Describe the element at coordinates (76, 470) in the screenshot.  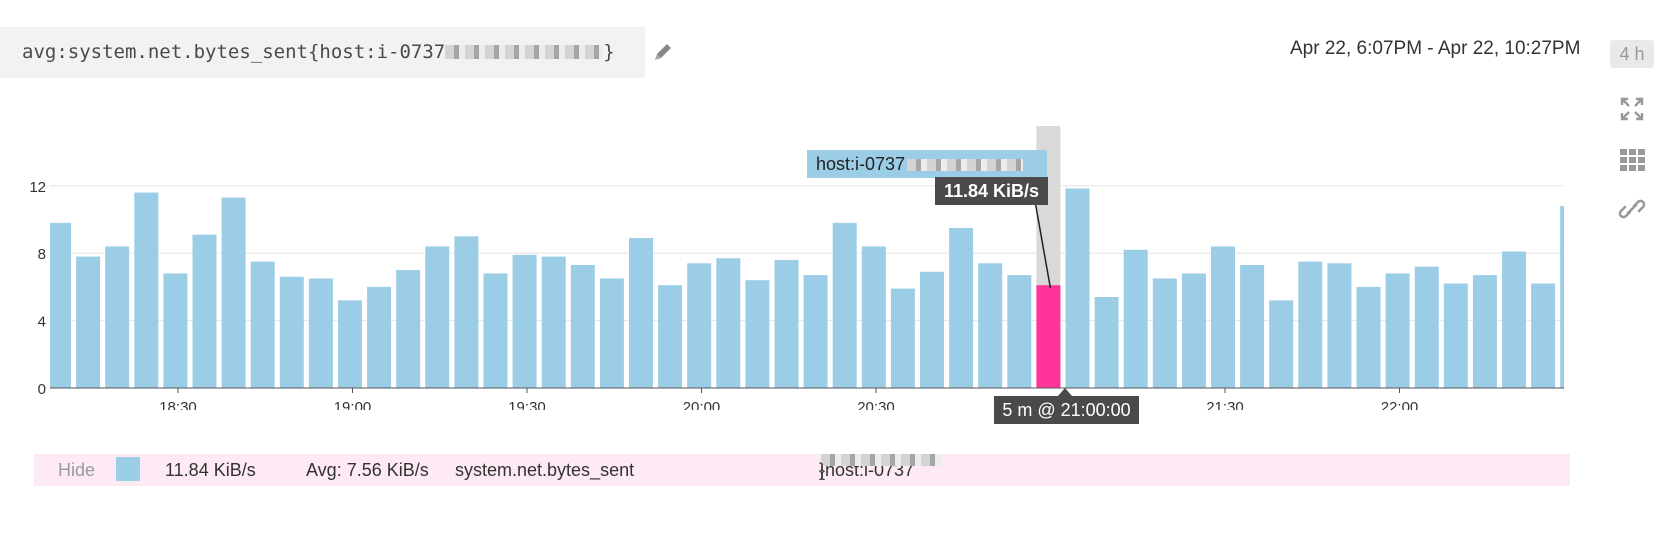
I see `hide-button: Hide` at that location.